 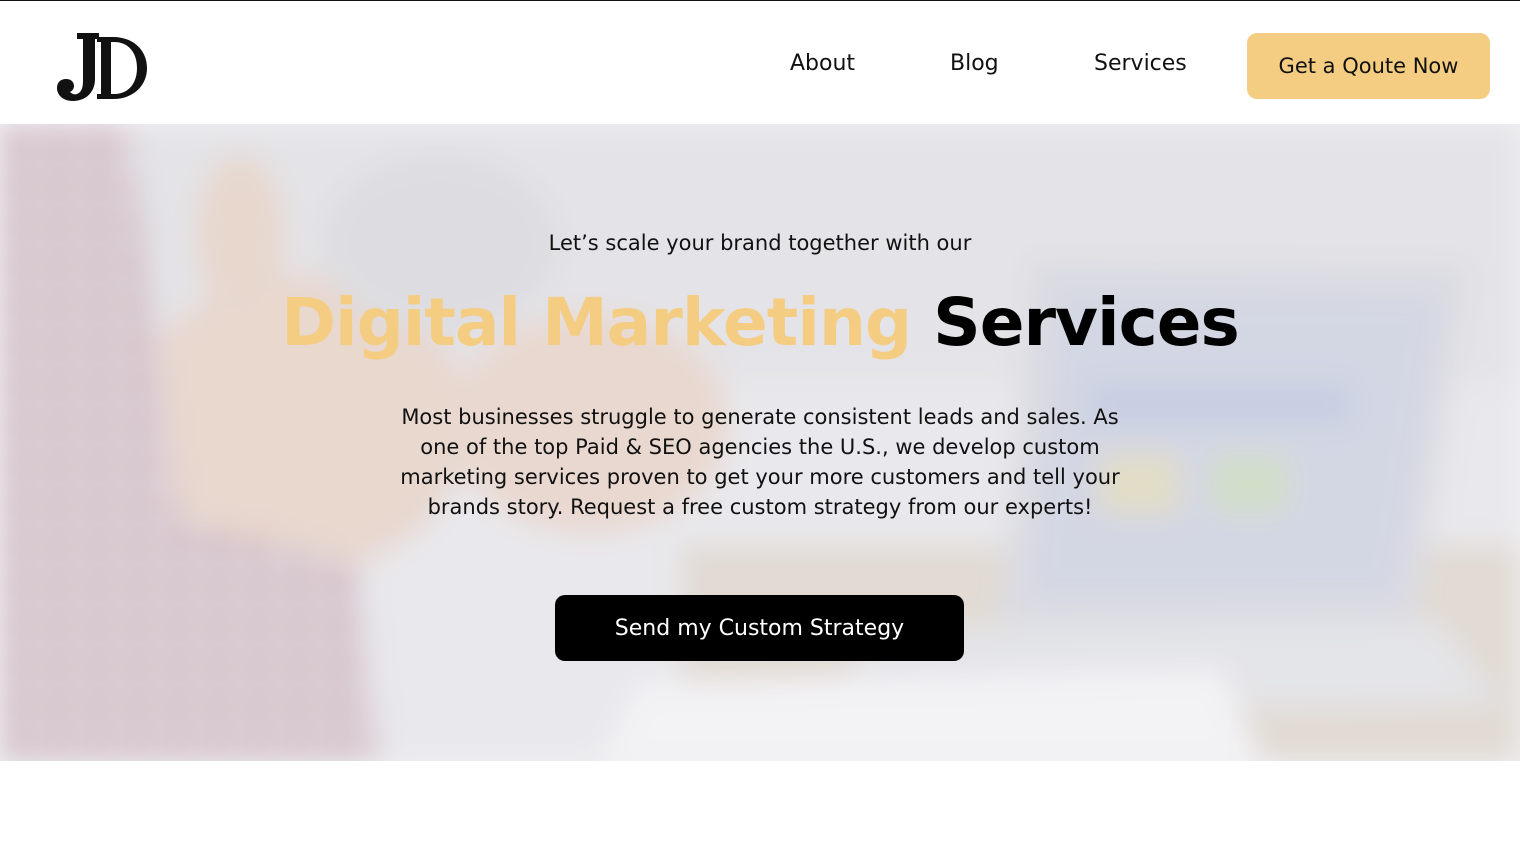 I want to click on jd-logo, so click(x=103, y=67).